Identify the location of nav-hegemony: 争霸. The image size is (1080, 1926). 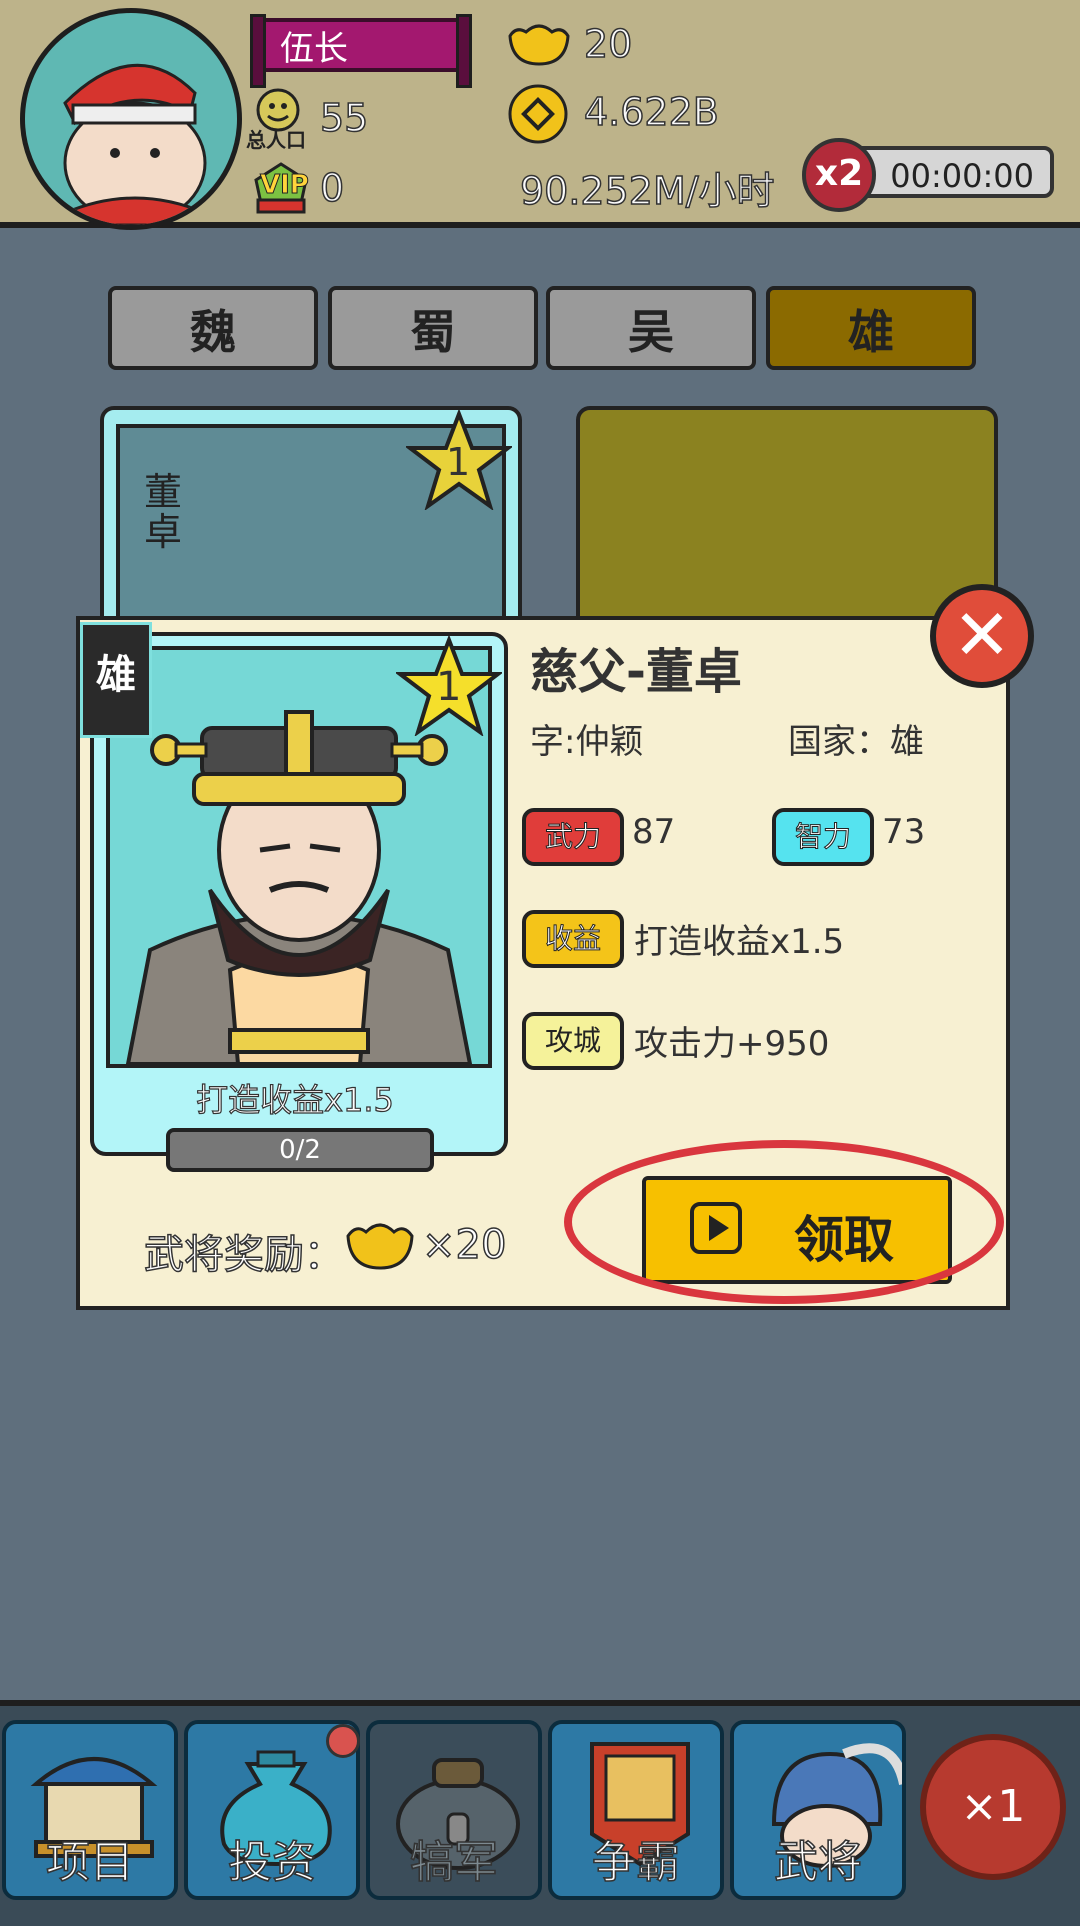
(636, 1810).